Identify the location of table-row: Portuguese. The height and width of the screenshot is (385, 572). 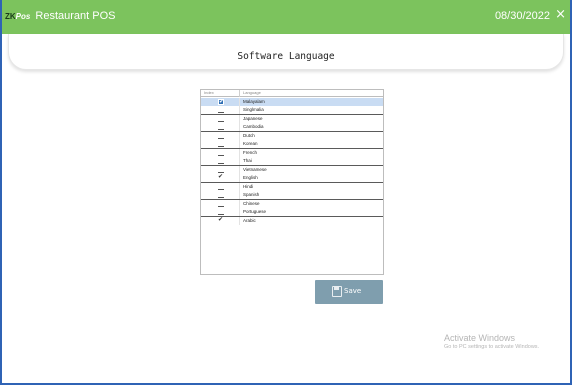
(292, 212).